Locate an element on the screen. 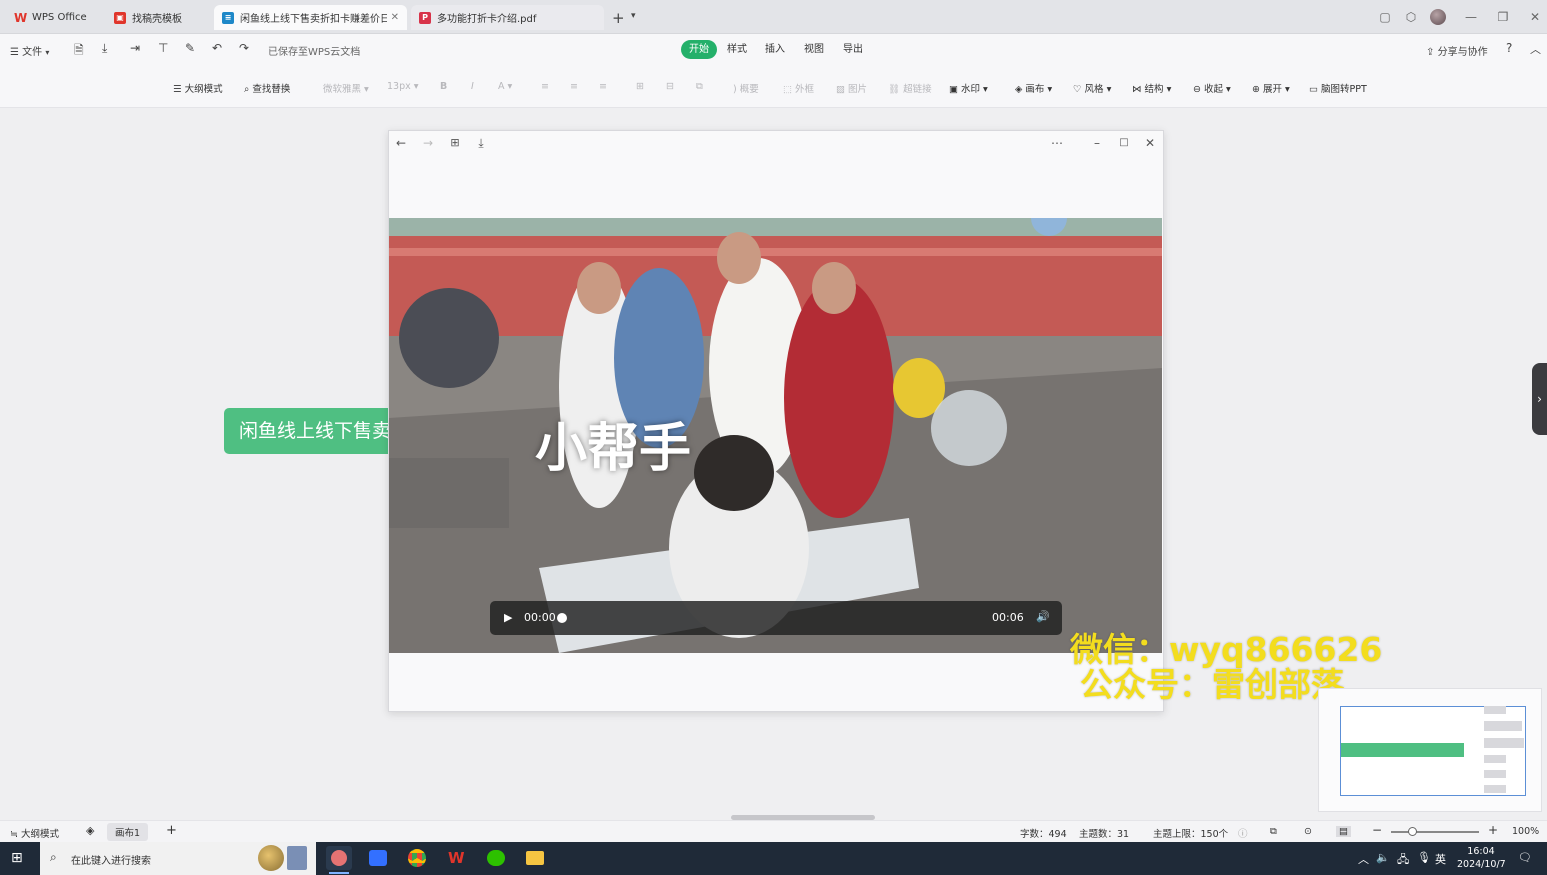 Image resolution: width=1547 pixels, height=875 pixels. wps-taskbar-icon: W is located at coordinates (457, 858).